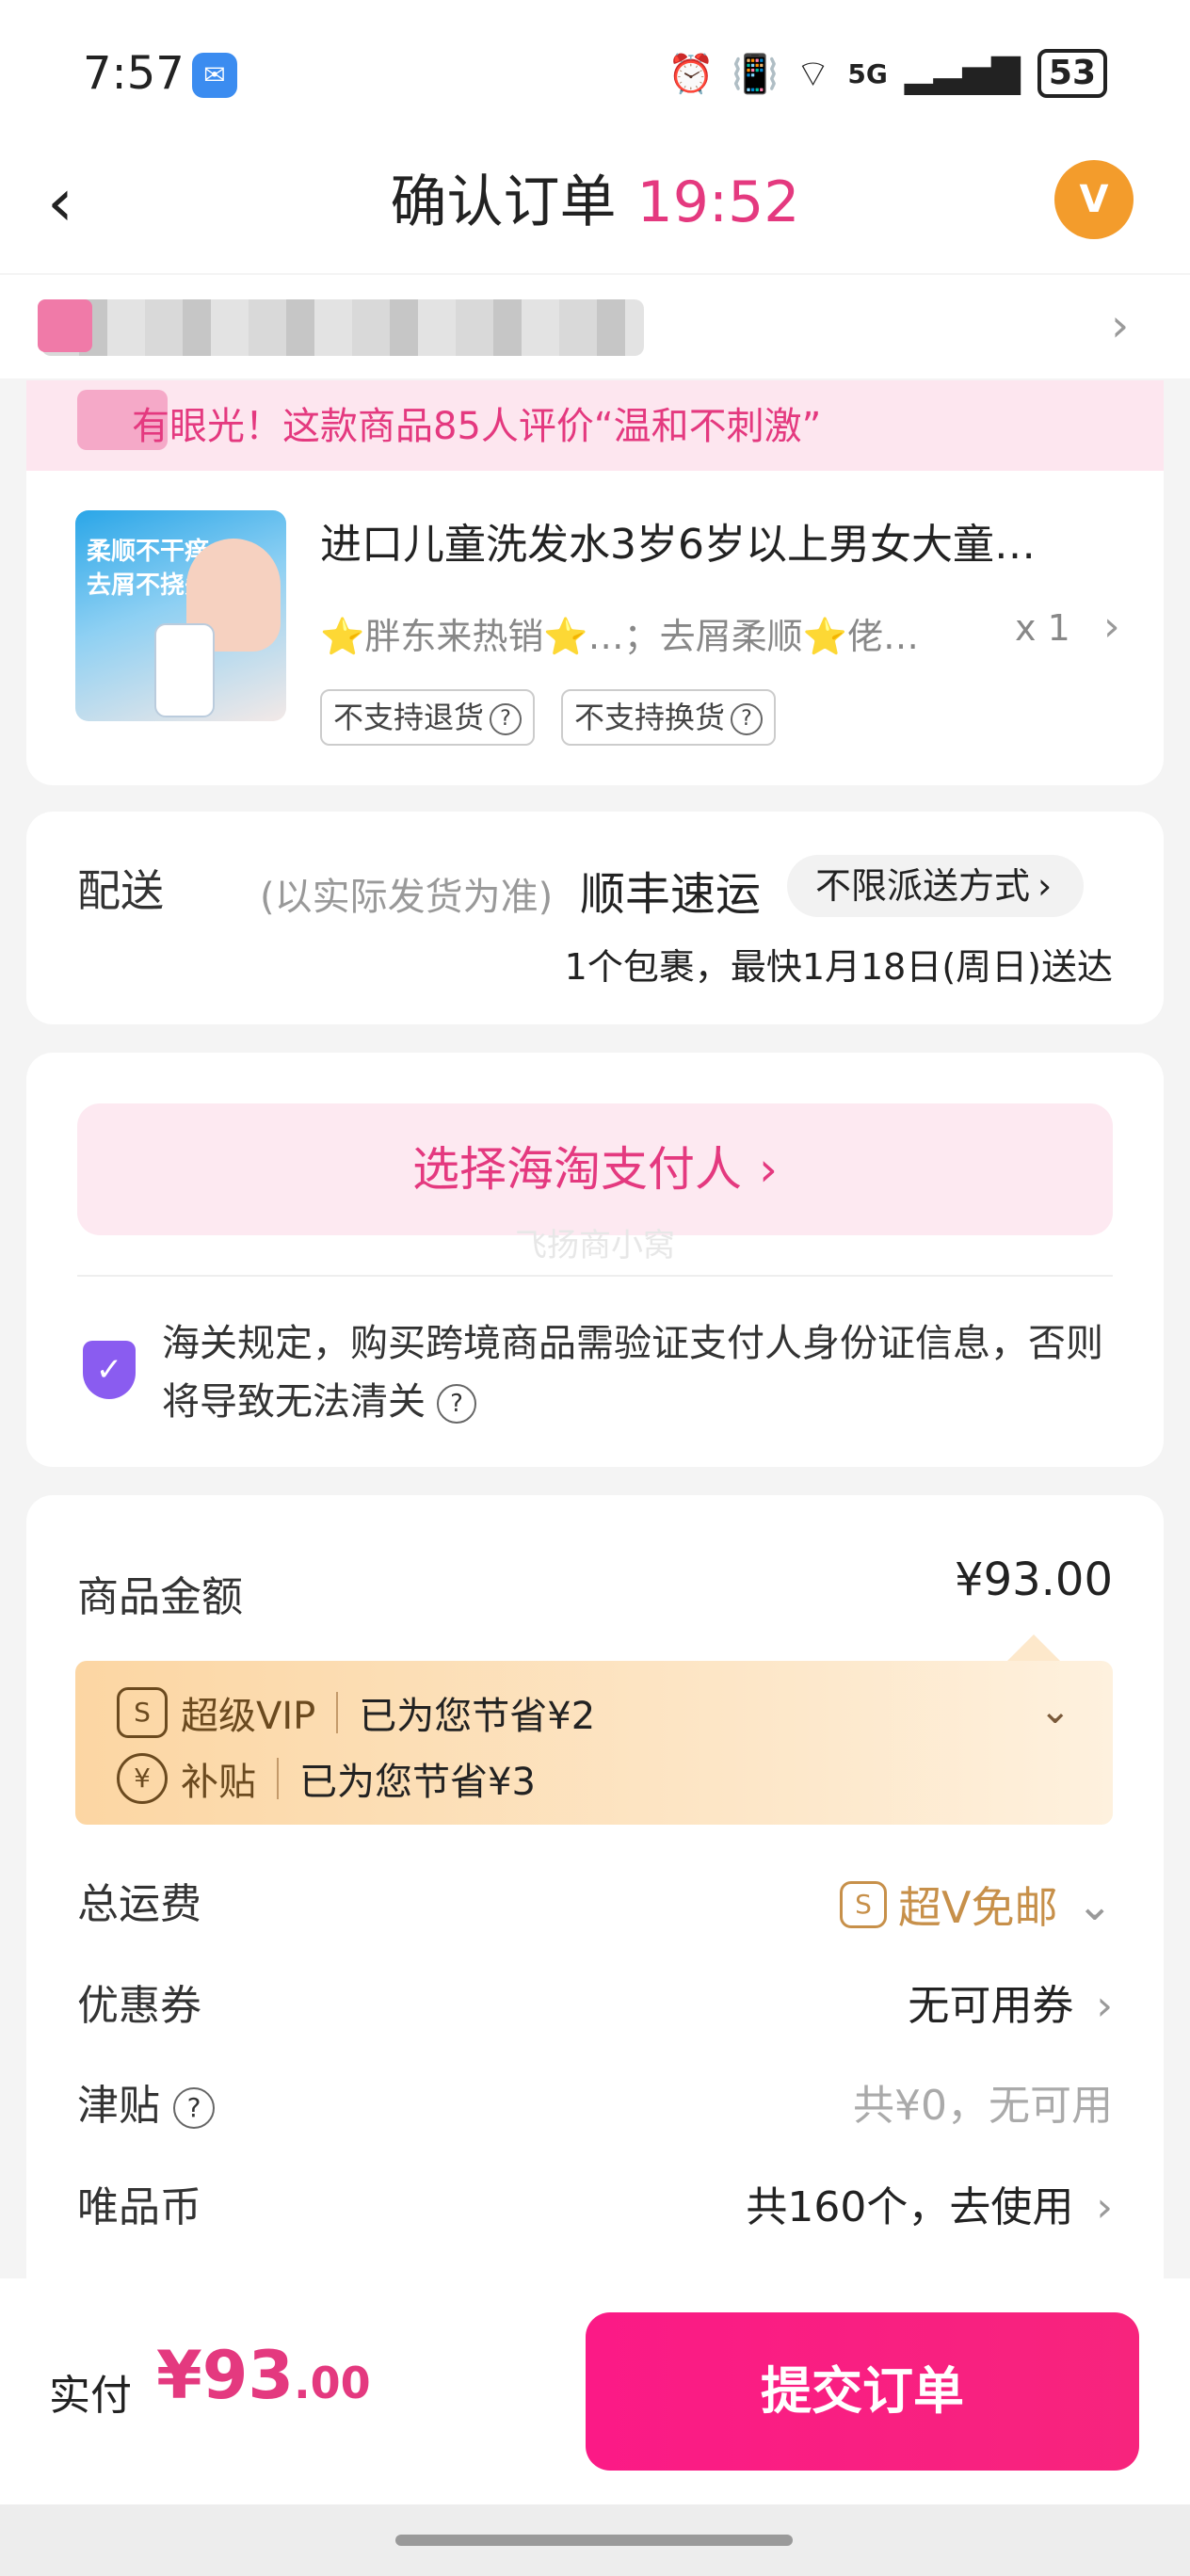  Describe the element at coordinates (428, 717) in the screenshot. I see `no-return-badge: 不支持退货?` at that location.